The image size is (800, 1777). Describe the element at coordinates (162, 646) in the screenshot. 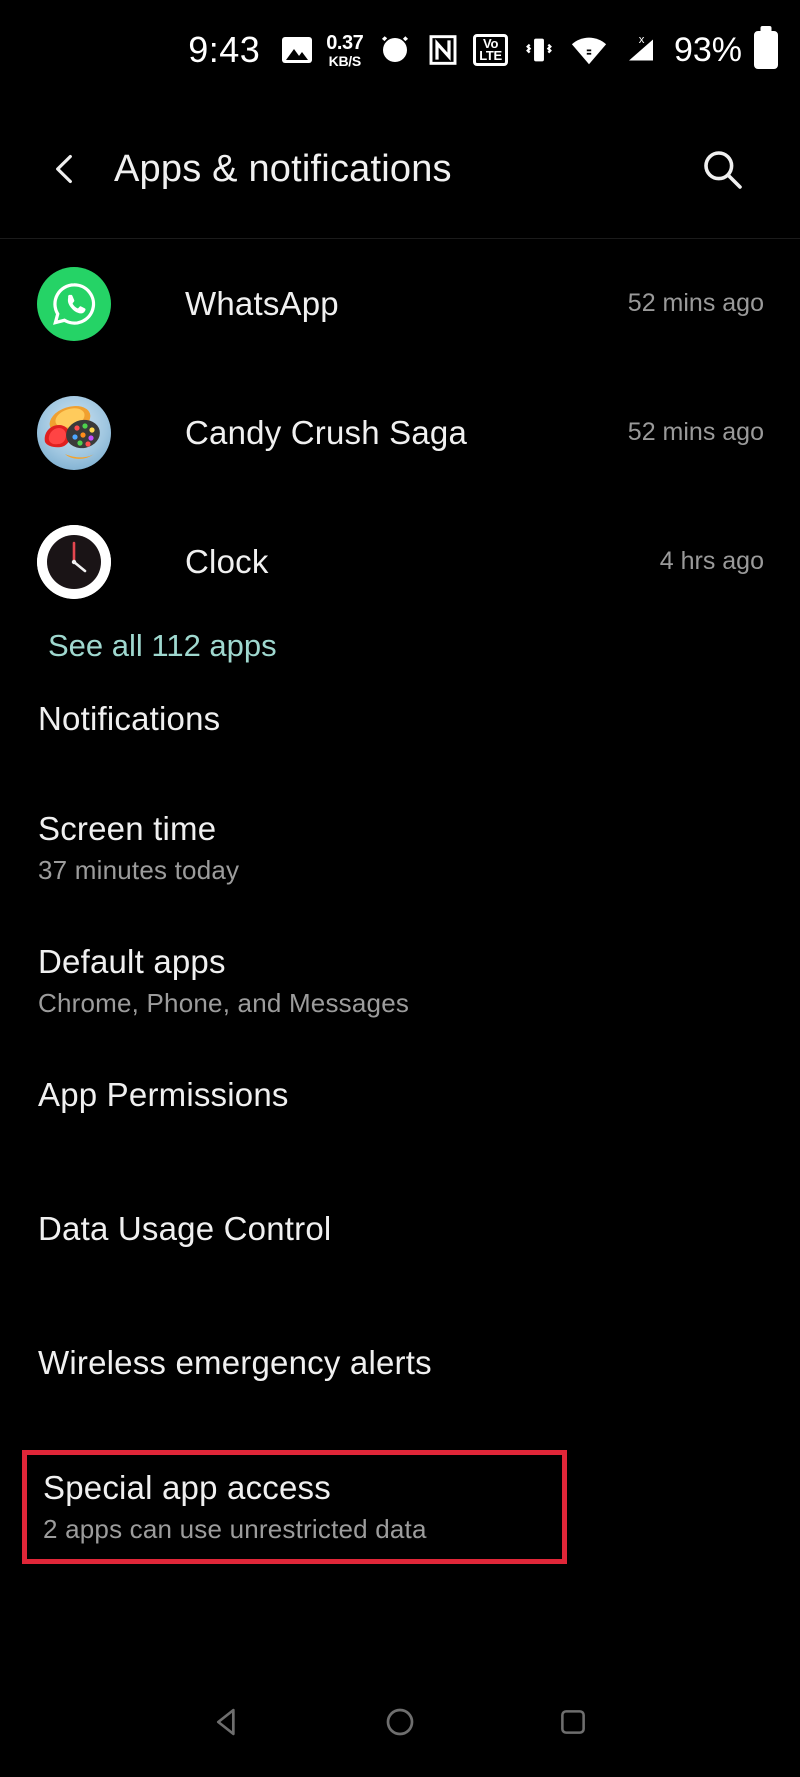

I see `see-all-apps-link: See all 112 apps` at that location.